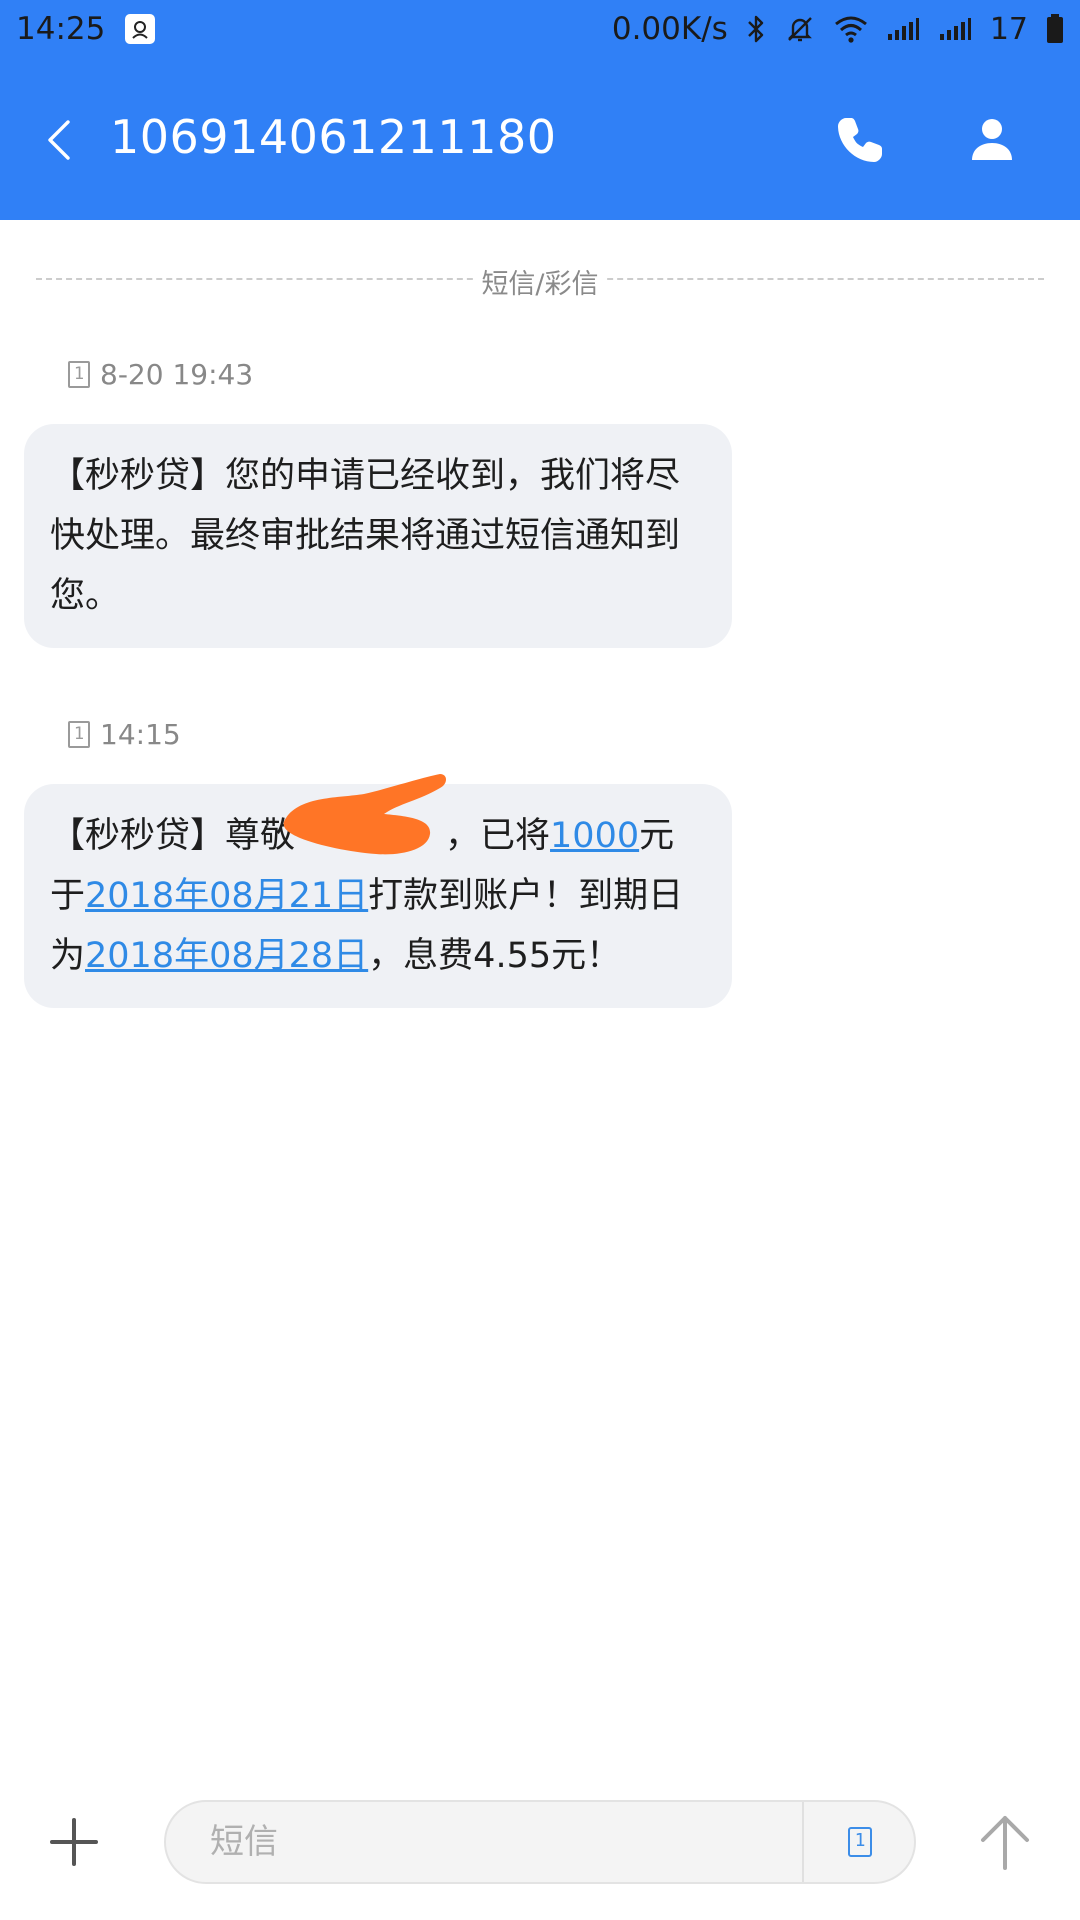  What do you see at coordinates (226, 956) in the screenshot?
I see `date-link: 2018年08月28日` at bounding box center [226, 956].